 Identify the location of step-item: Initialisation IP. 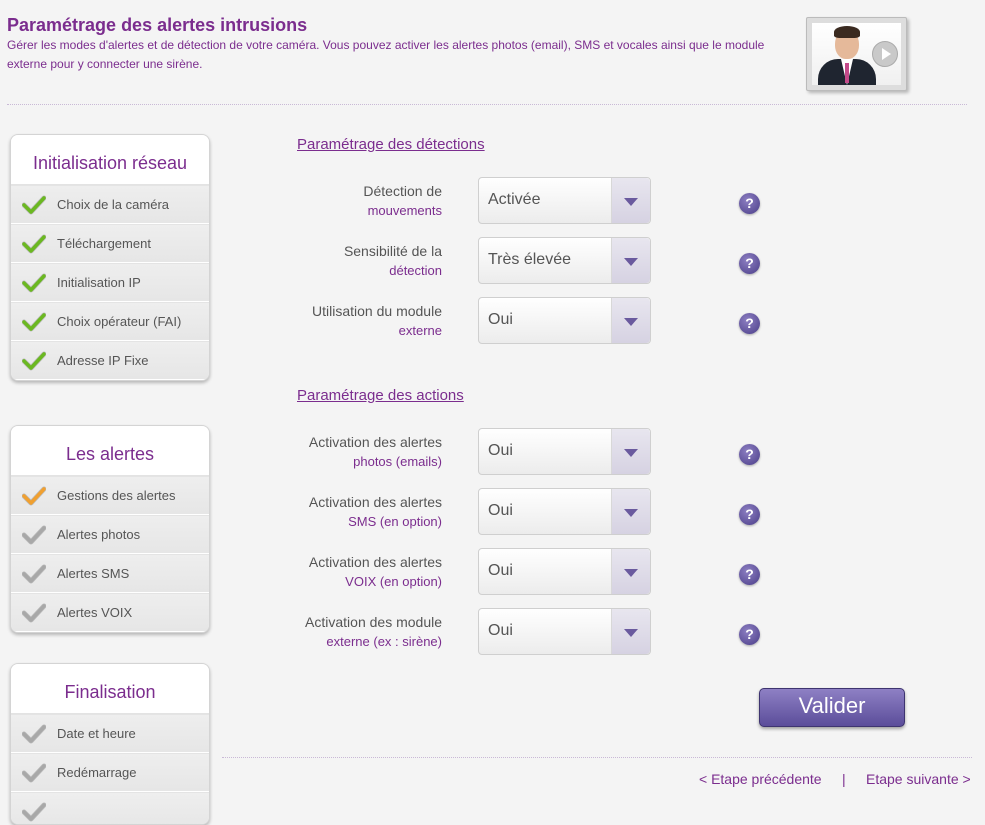
(110, 282).